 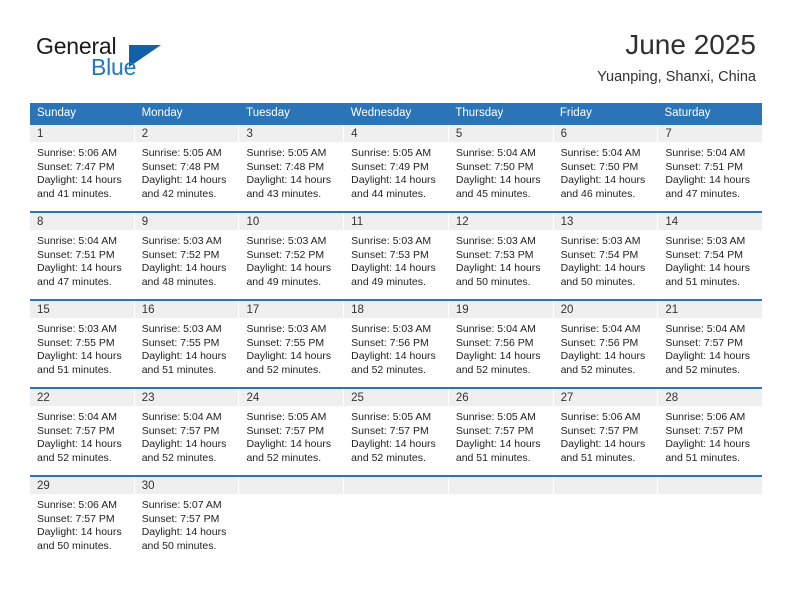 I want to click on sunset-text: Sunset: 7:54 PM, so click(x=704, y=254).